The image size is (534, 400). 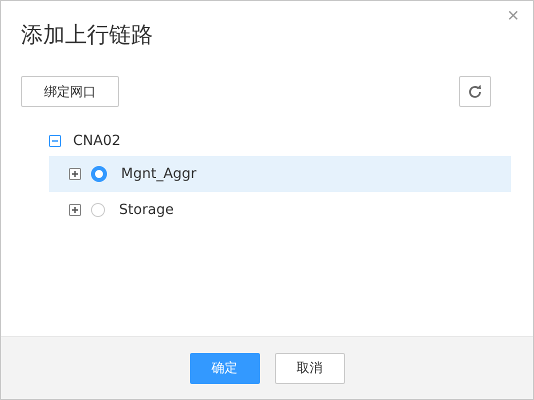 I want to click on dialog-title: 添加上行链路, so click(x=87, y=36).